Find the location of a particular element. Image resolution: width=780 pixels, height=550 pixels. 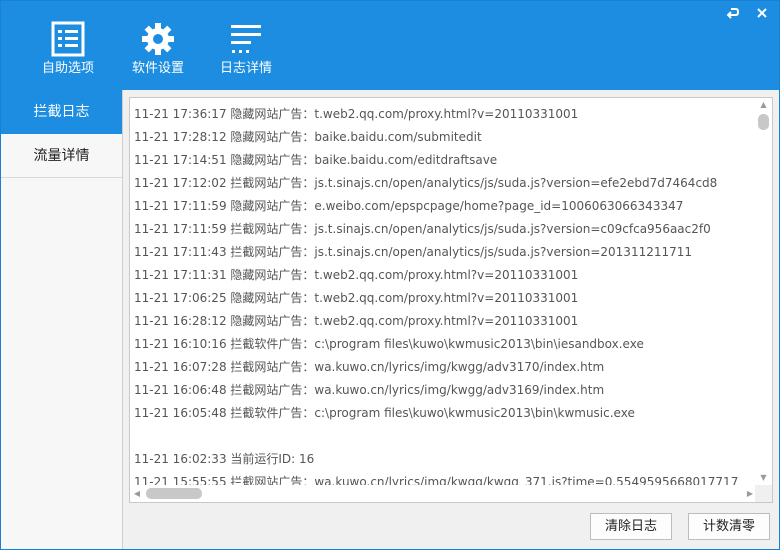

self-options-button: 自助选项 is located at coordinates (68, 51).